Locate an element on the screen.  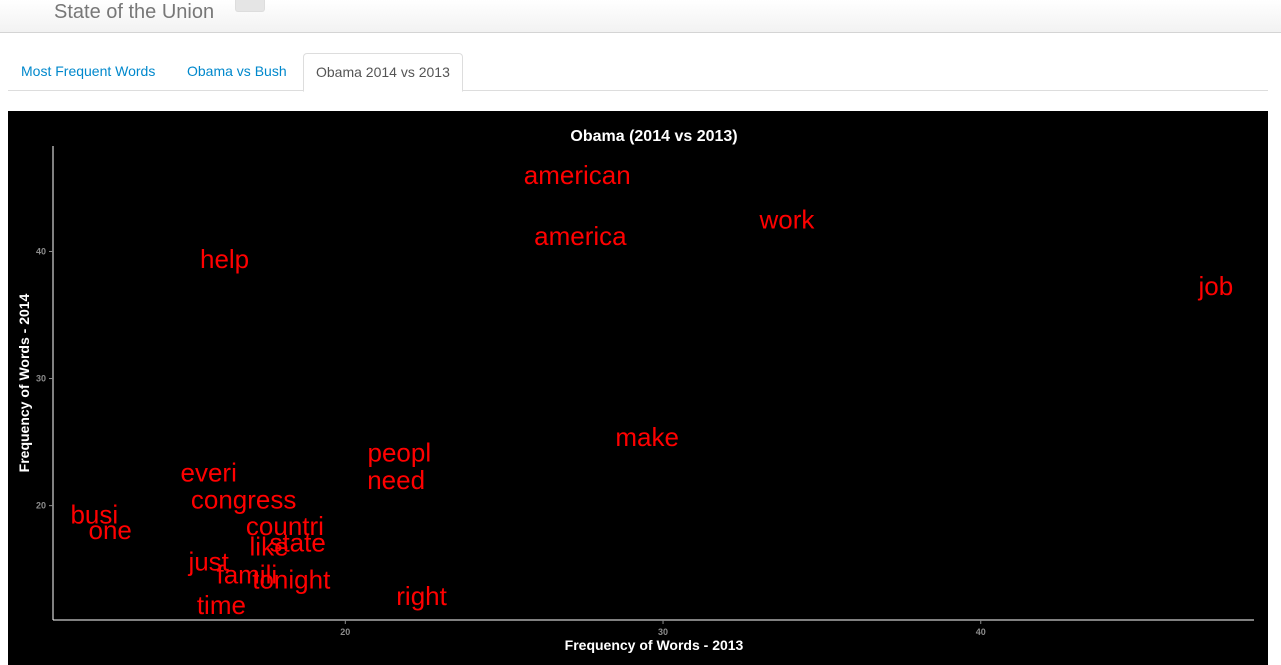
tab-obama-2014-vs-2013: Obama 2014 vs 2013 is located at coordinates (383, 72).